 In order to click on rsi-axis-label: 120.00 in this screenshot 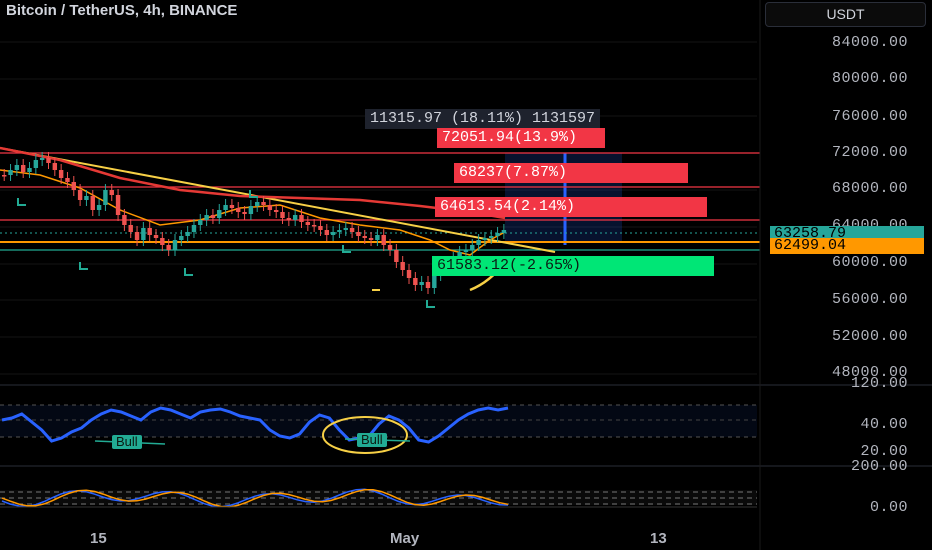, I will do `click(879, 383)`.